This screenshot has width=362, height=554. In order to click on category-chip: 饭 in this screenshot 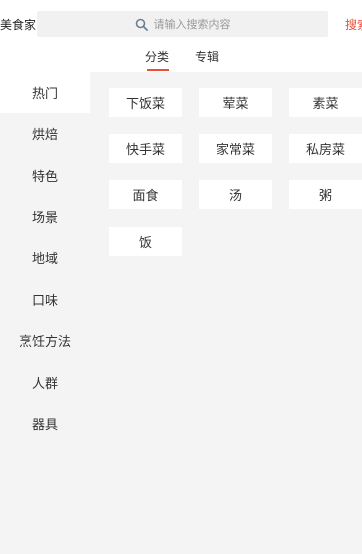, I will do `click(145, 241)`.